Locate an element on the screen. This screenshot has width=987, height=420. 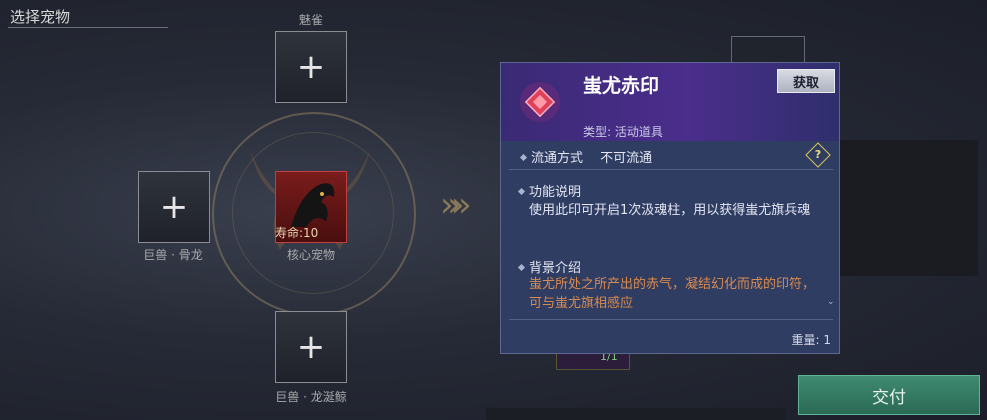
item-type: 类型: 活动道具 is located at coordinates (623, 132).